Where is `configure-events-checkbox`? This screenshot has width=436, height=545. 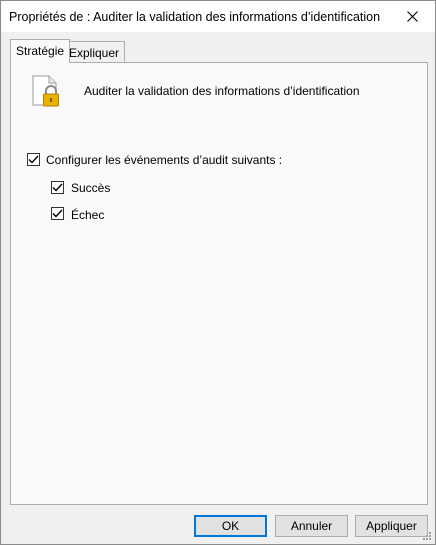 configure-events-checkbox is located at coordinates (33, 159).